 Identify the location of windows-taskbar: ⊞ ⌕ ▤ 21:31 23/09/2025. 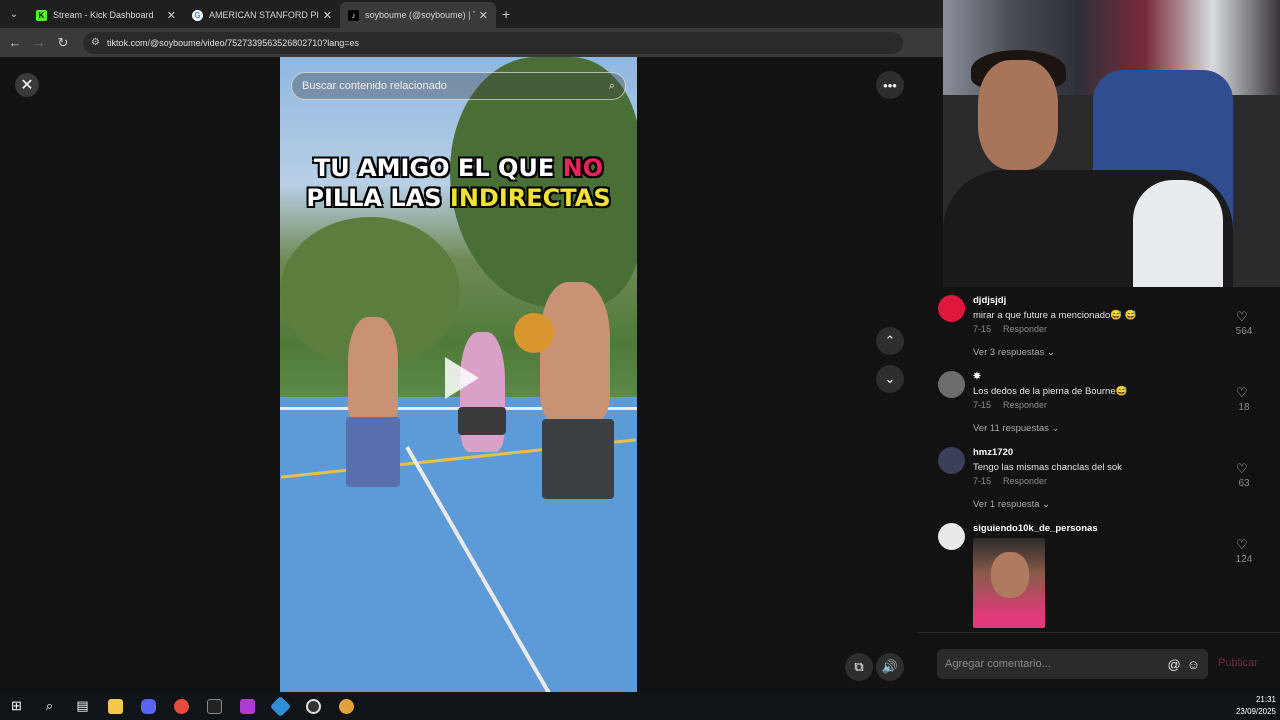
(640, 706).